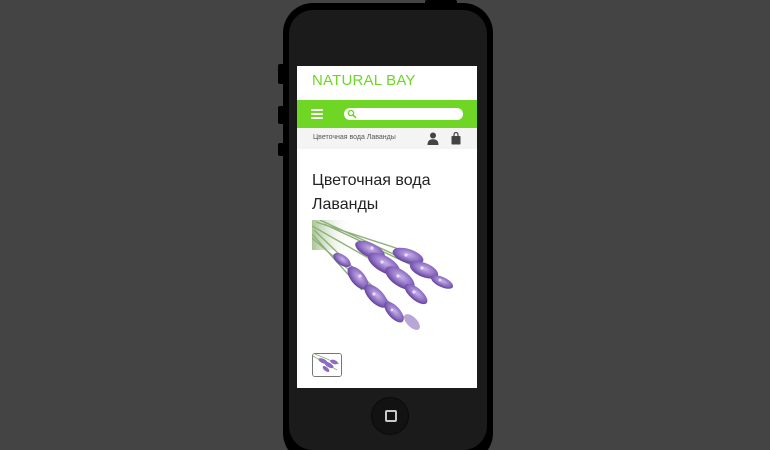  What do you see at coordinates (371, 192) in the screenshot?
I see `product-title: Цветочная вода Лаванды` at bounding box center [371, 192].